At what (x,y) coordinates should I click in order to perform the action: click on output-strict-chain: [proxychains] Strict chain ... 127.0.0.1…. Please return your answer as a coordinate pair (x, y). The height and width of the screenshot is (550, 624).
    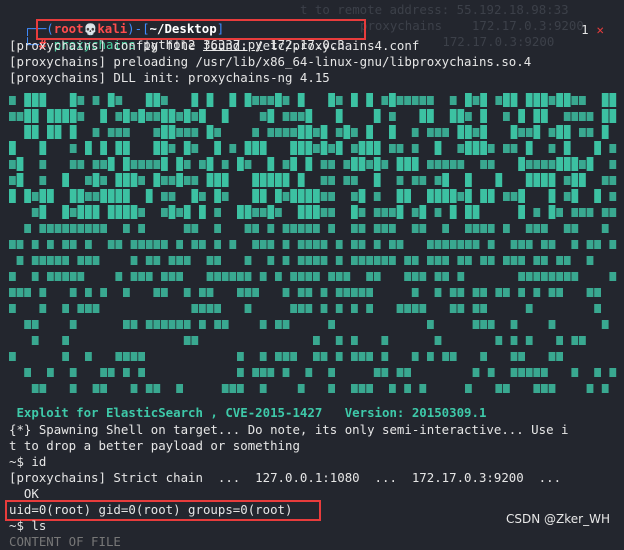
    Looking at the image, I should click on (285, 477).